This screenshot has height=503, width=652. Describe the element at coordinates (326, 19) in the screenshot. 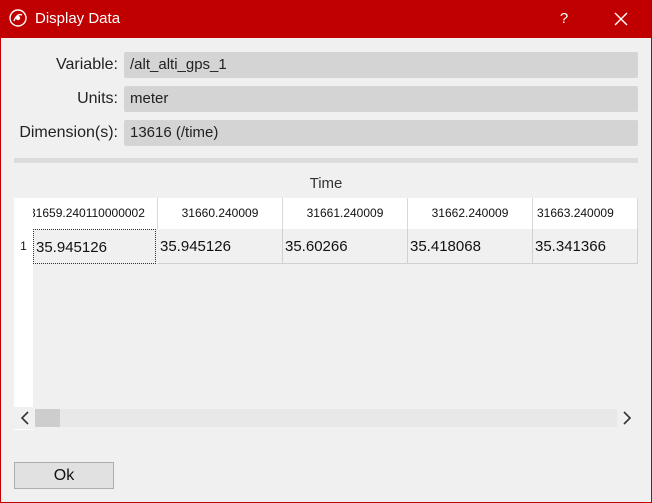

I see `title-bar: Display Data ?` at that location.